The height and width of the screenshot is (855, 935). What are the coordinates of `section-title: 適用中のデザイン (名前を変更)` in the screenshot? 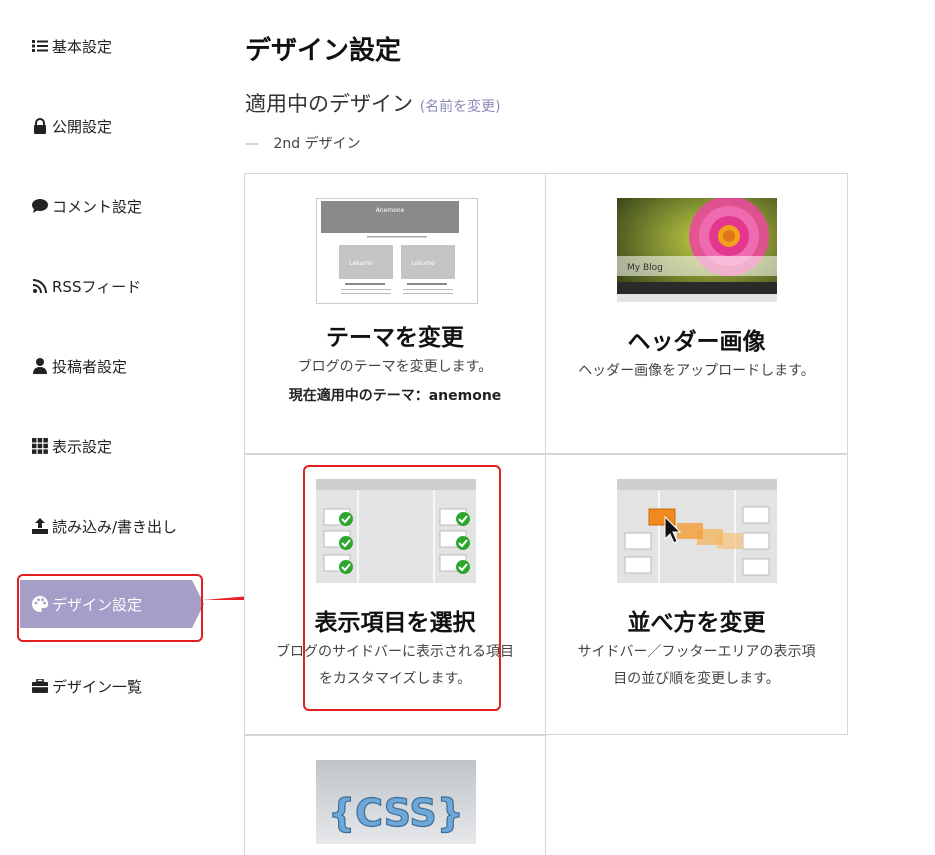 It's located at (373, 103).